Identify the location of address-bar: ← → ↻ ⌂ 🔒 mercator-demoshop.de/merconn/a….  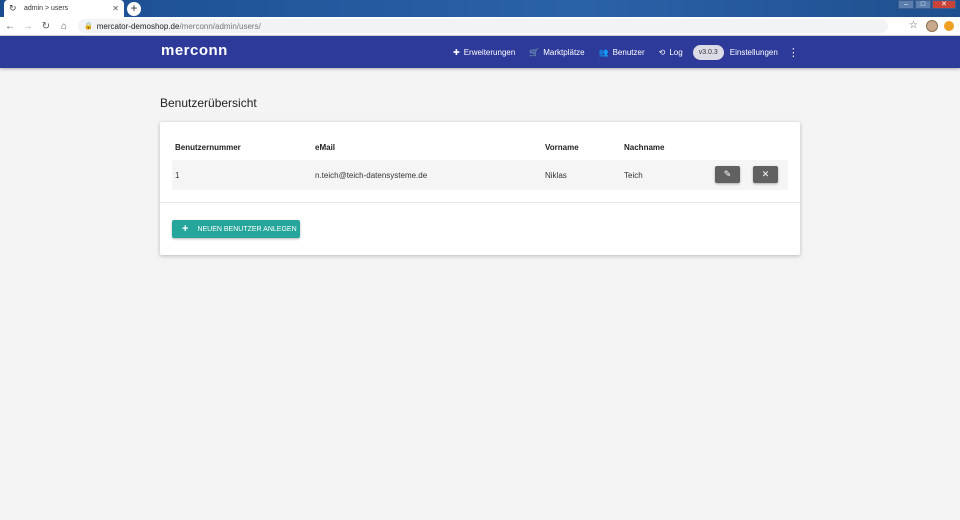
(480, 26).